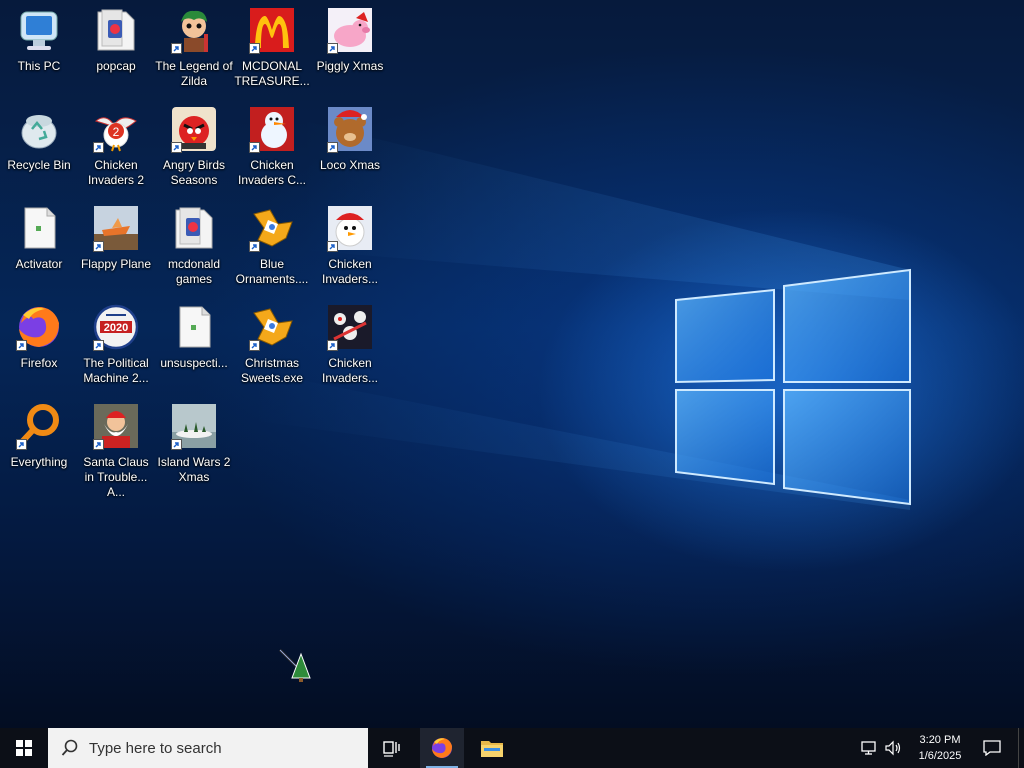 Image resolution: width=1024 pixels, height=768 pixels. What do you see at coordinates (272, 370) in the screenshot?
I see `desktop-icon-label: Christmas Sweets.exe` at bounding box center [272, 370].